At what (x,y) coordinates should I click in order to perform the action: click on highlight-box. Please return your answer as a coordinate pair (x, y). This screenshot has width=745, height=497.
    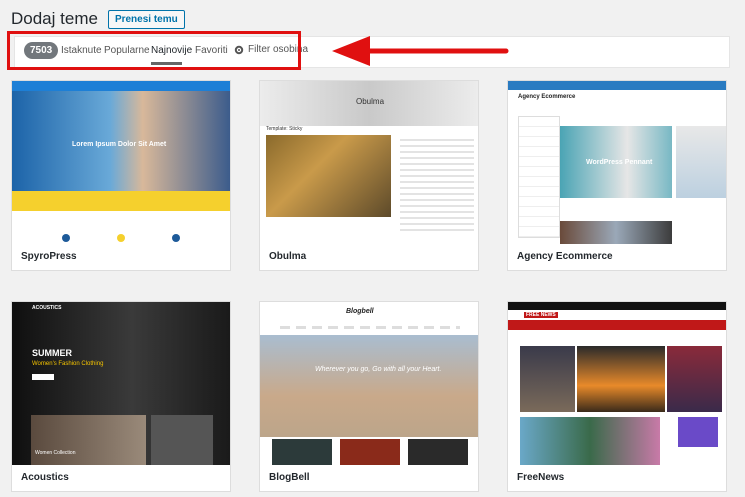
    Looking at the image, I should click on (154, 50).